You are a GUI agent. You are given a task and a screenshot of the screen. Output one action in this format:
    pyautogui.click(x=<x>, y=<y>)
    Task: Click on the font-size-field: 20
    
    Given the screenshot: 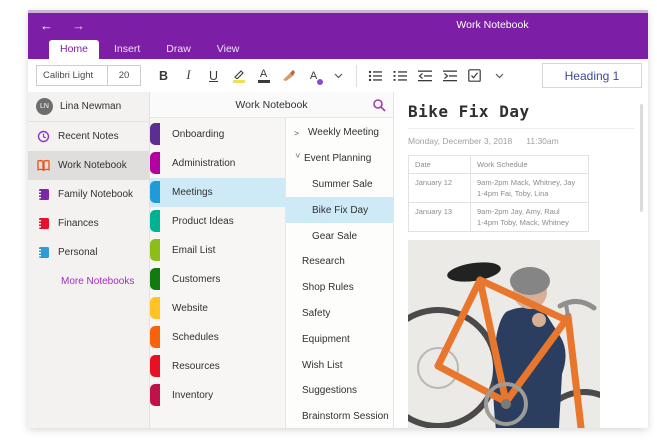 What is the action you would take?
    pyautogui.click(x=124, y=75)
    